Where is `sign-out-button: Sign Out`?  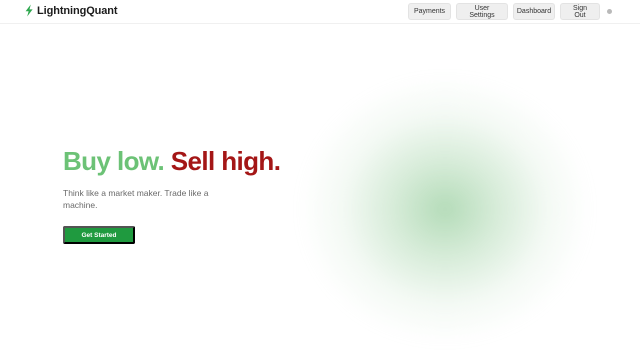 sign-out-button: Sign Out is located at coordinates (580, 11).